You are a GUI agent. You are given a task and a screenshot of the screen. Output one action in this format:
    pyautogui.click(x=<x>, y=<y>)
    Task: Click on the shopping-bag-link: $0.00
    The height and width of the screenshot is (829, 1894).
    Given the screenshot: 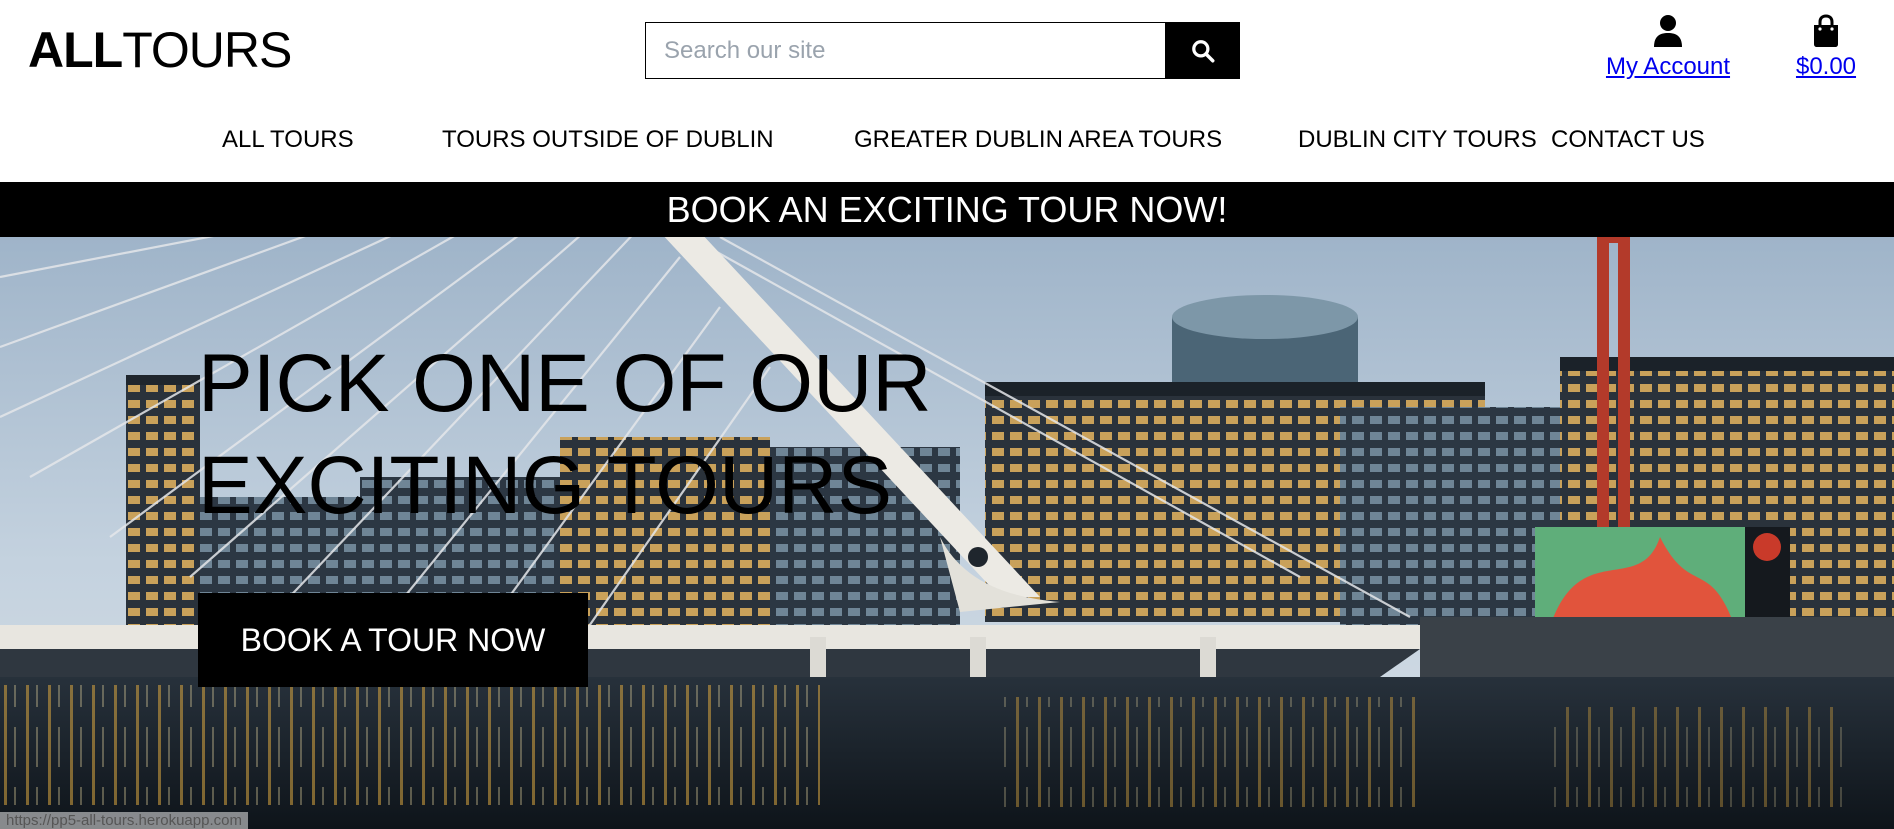 What is the action you would take?
    pyautogui.click(x=1826, y=48)
    